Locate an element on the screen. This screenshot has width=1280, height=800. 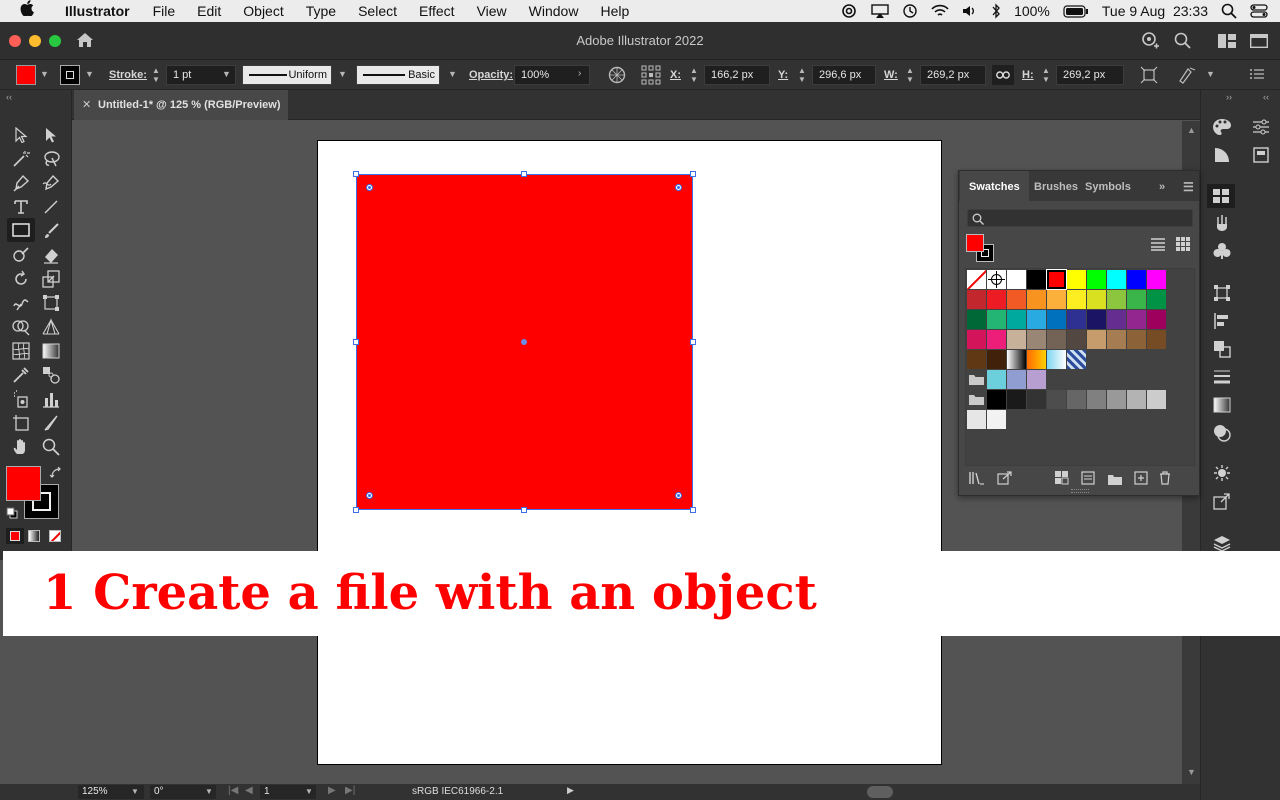
appearance-panel-icon is located at coordinates (1222, 473).